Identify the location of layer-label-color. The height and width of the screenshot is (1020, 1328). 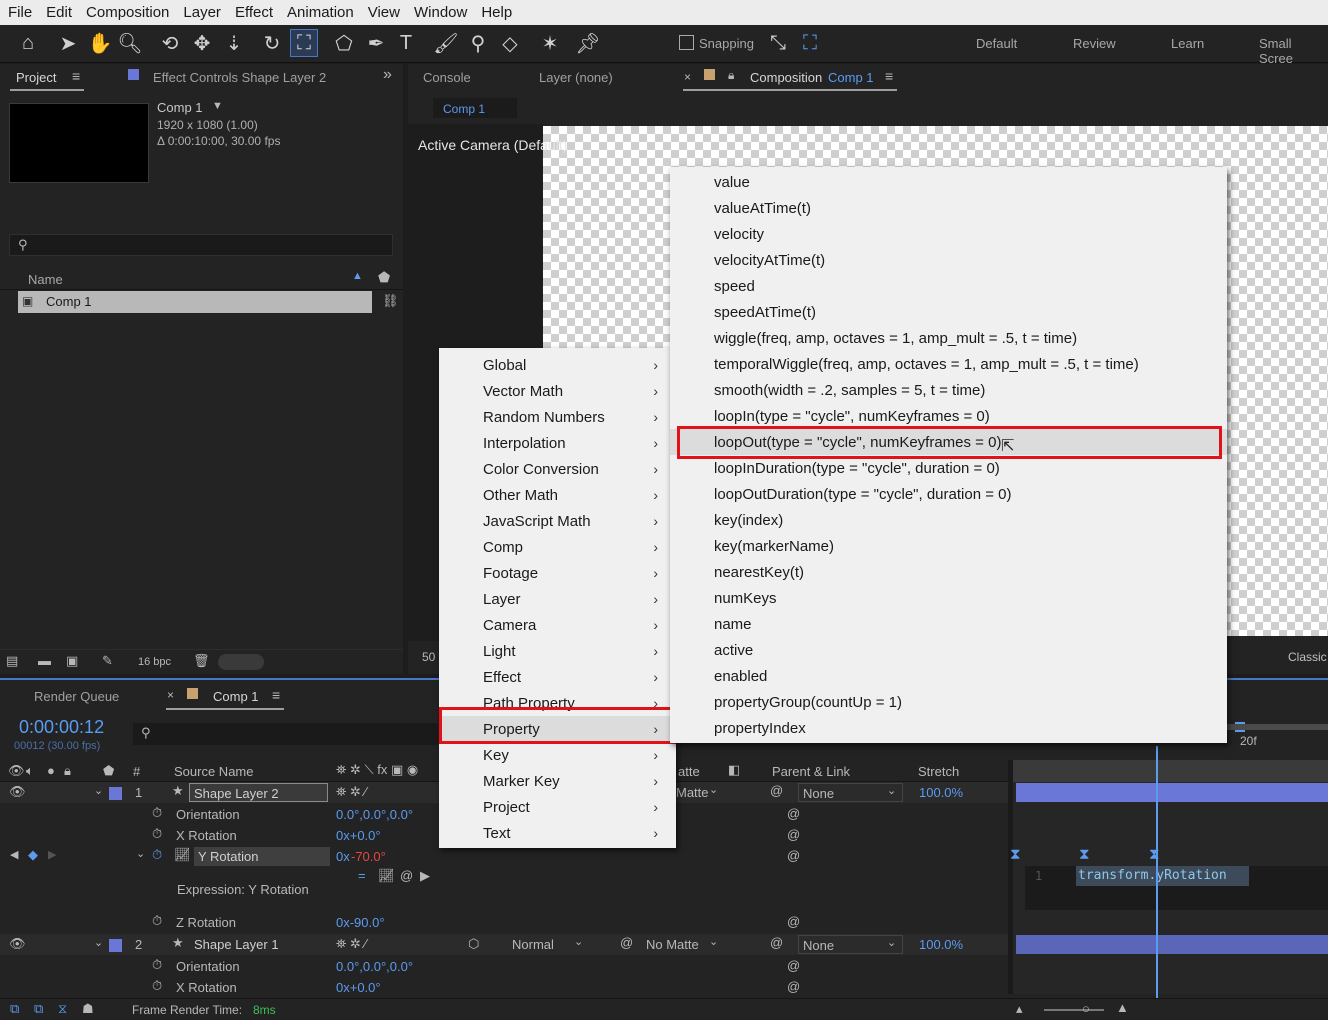
(115, 793).